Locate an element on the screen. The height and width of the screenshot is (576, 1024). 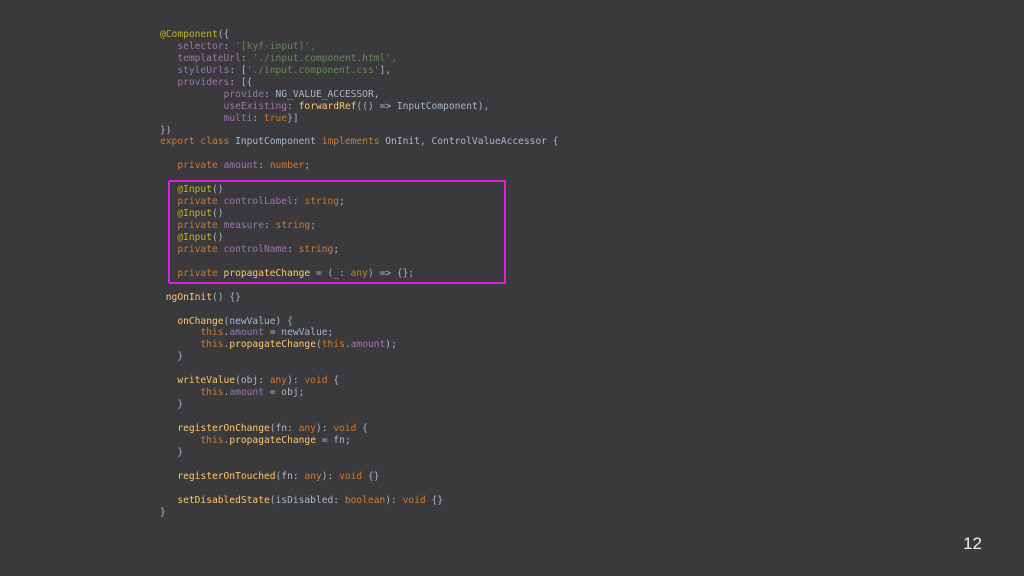
code-token: @Component is located at coordinates (189, 34).